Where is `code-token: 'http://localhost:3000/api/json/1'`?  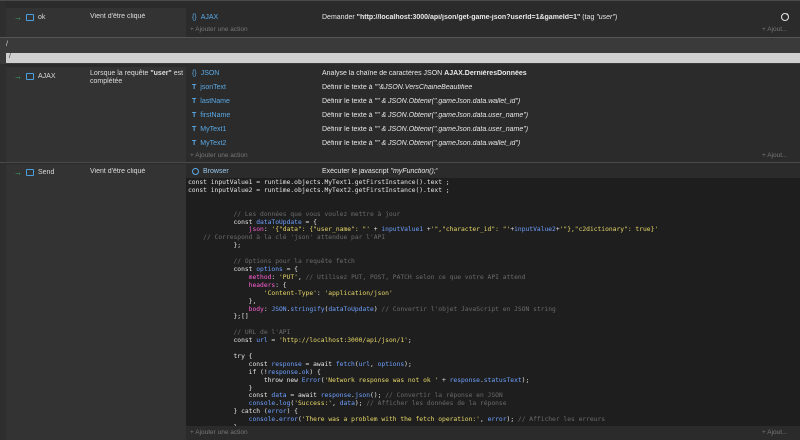 code-token: 'http://localhost:3000/api/json/1' is located at coordinates (343, 341).